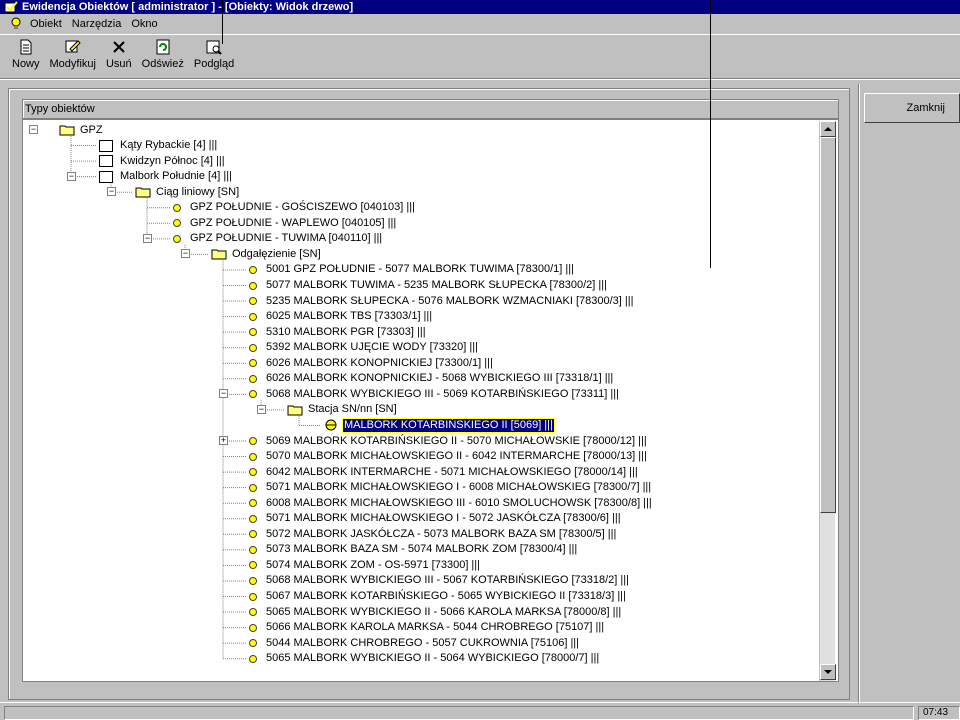 This screenshot has width=960, height=720. What do you see at coordinates (331, 425) in the screenshot?
I see `station-icon` at bounding box center [331, 425].